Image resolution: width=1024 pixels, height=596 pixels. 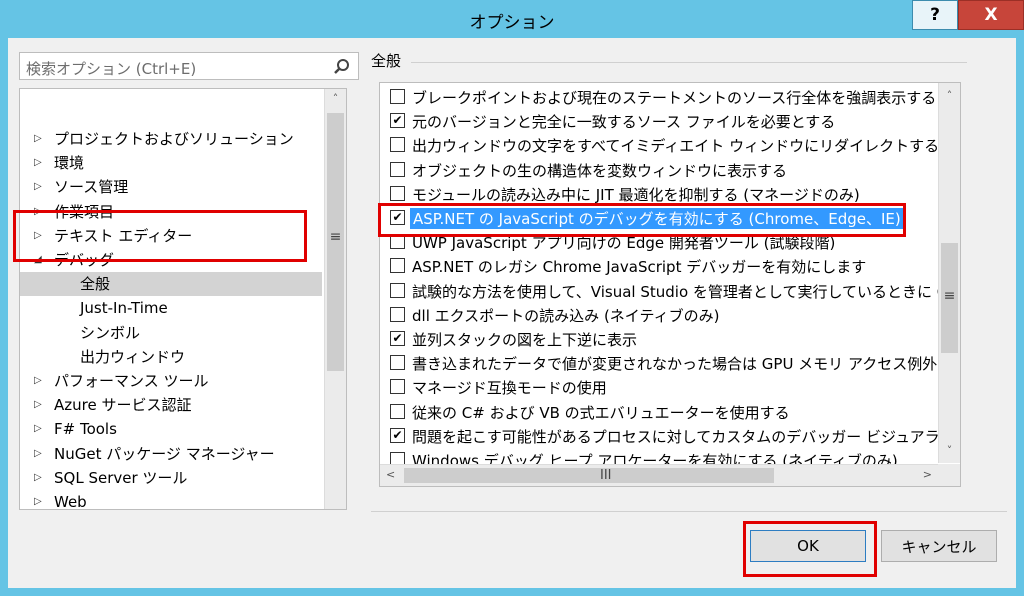 I want to click on option-row: ✔ 元のバージョンと完全に一致するソース ファイルを必要とする, so click(x=662, y=121).